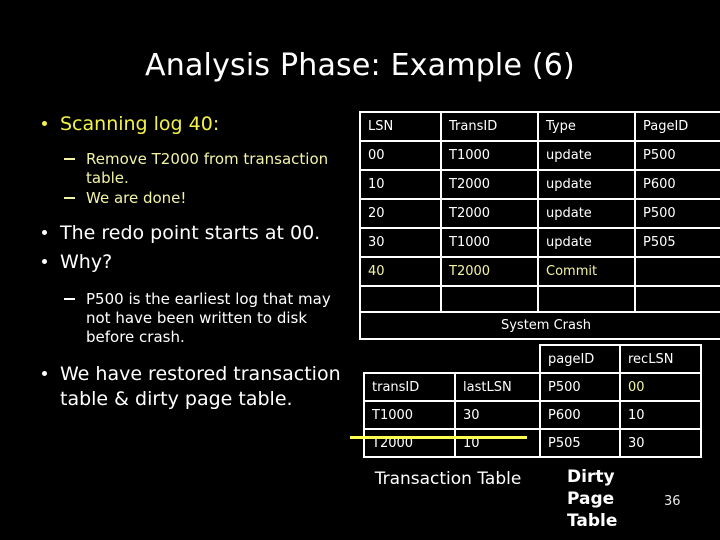 Image resolution: width=720 pixels, height=540 pixels. I want to click on column-header-pageid: PageID, so click(677, 126).